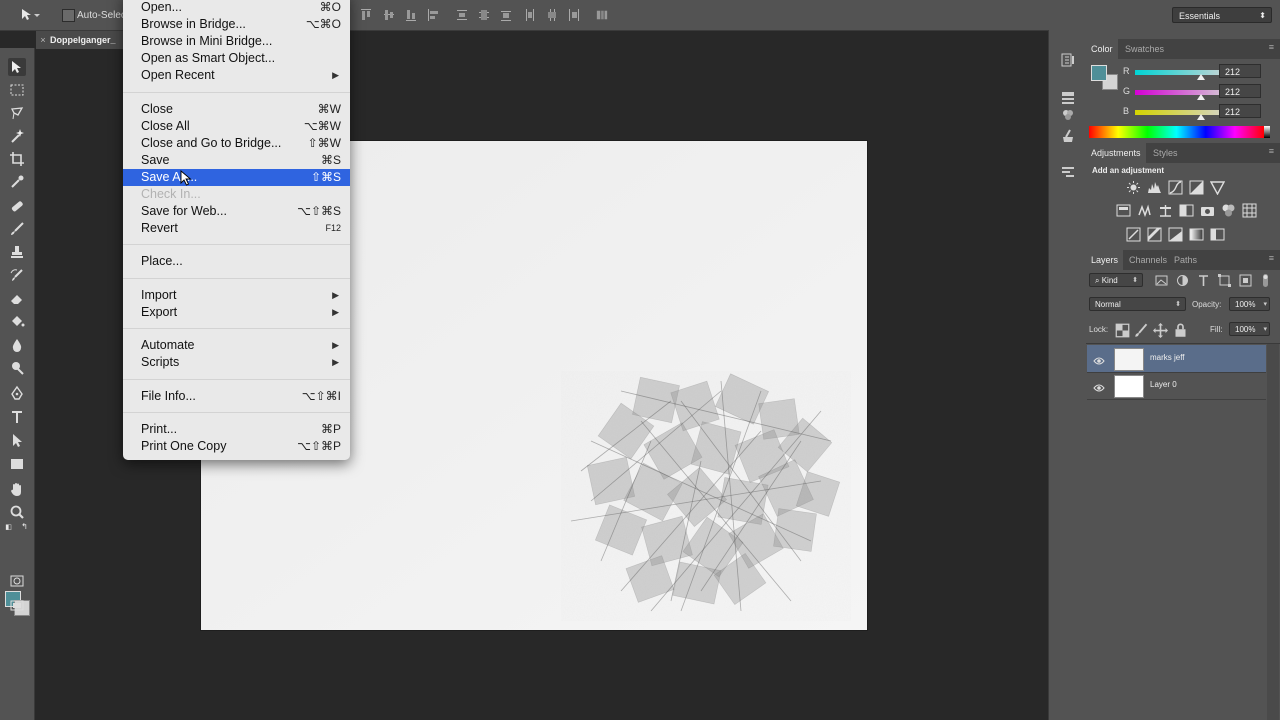  I want to click on eyedropper-tool-icon, so click(17, 182).